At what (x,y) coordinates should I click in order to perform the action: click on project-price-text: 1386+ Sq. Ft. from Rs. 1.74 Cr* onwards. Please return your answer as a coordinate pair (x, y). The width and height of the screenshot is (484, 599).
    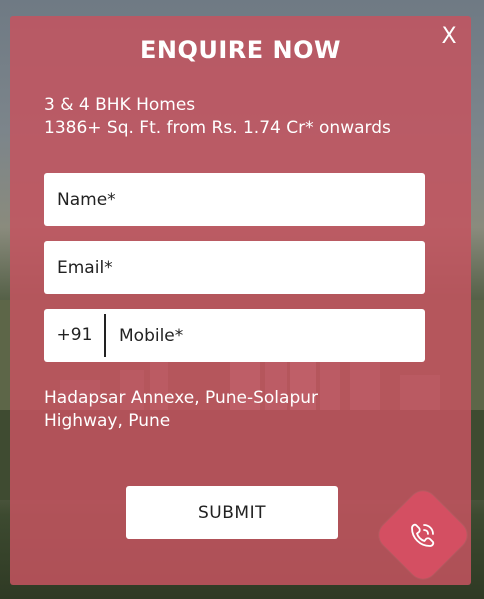
    Looking at the image, I should click on (217, 128).